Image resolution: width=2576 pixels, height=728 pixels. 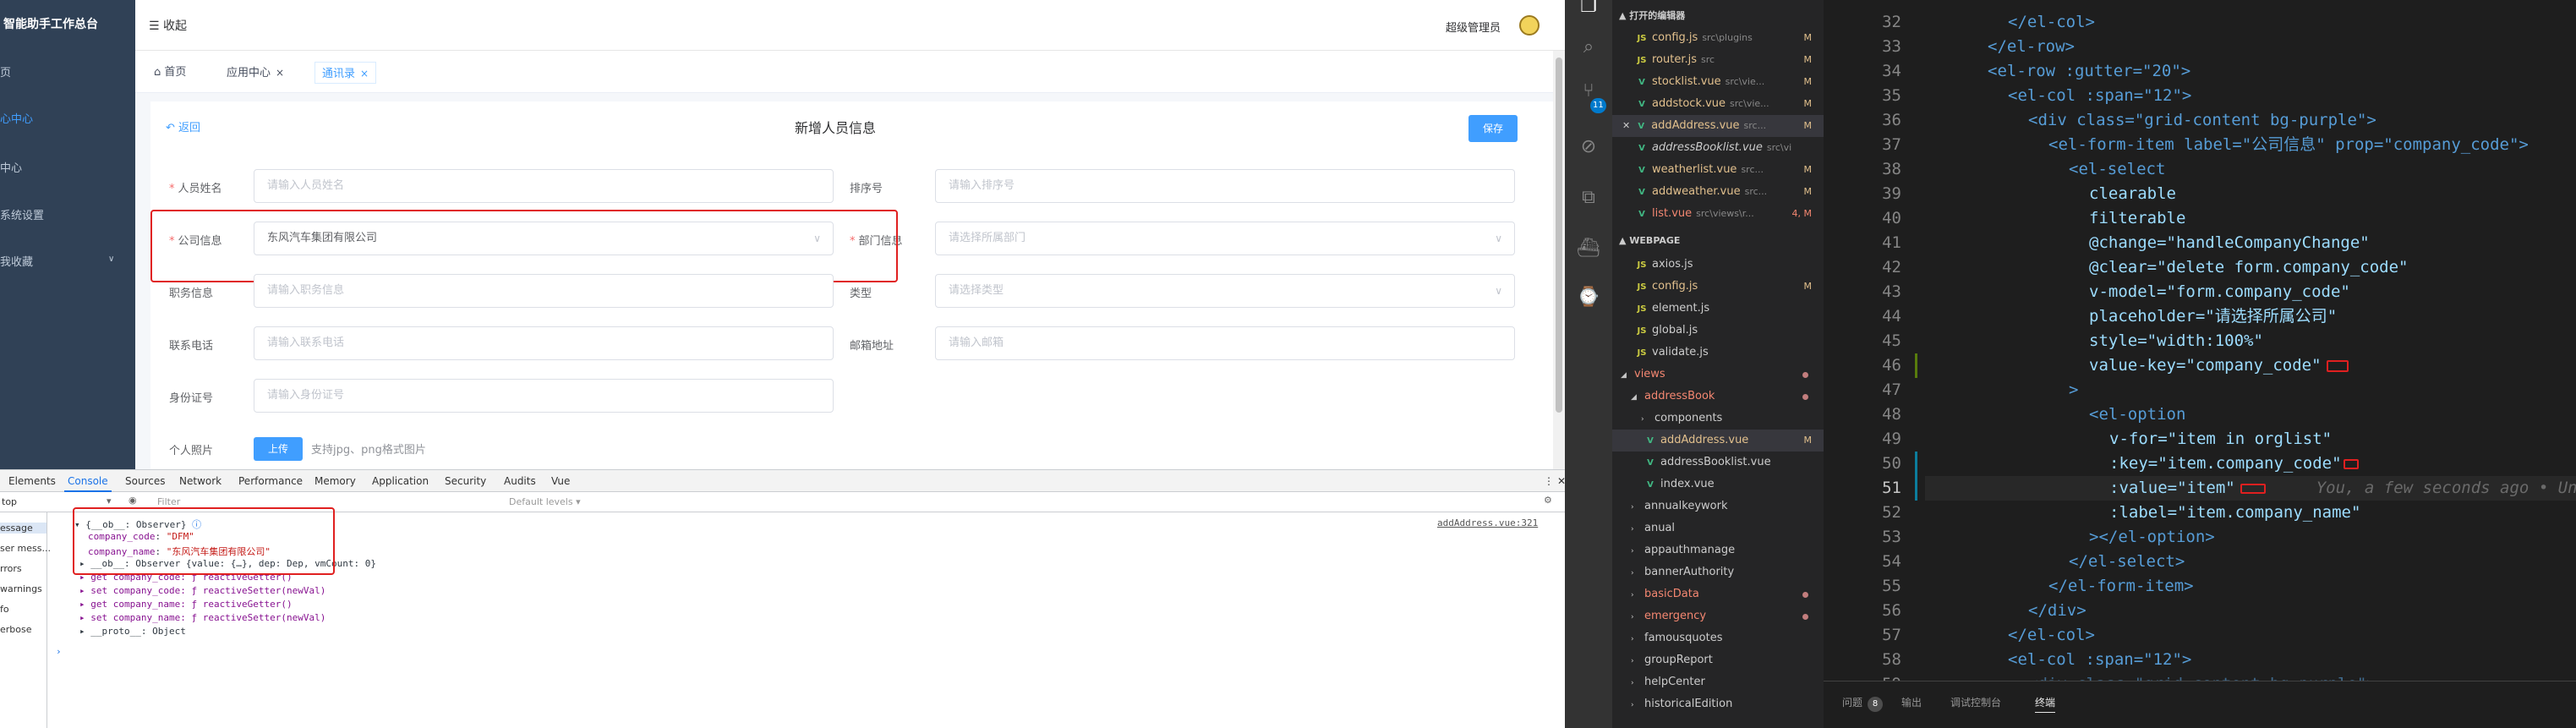 I want to click on tree-folder: › historicalEdition, so click(x=1718, y=704).